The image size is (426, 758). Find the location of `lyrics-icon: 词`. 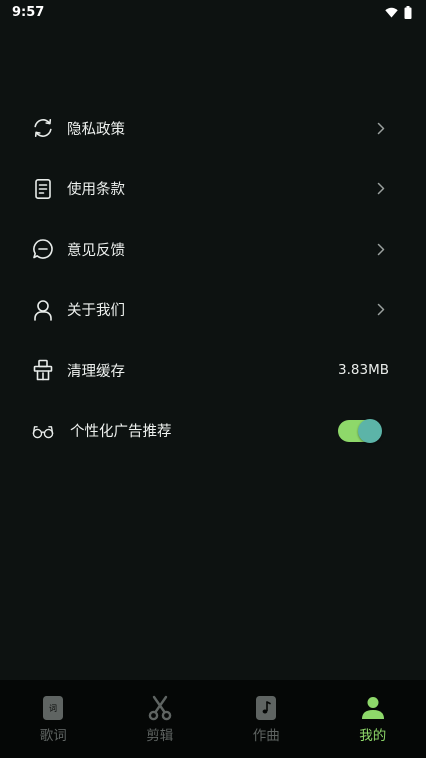

lyrics-icon: 词 is located at coordinates (53, 708).